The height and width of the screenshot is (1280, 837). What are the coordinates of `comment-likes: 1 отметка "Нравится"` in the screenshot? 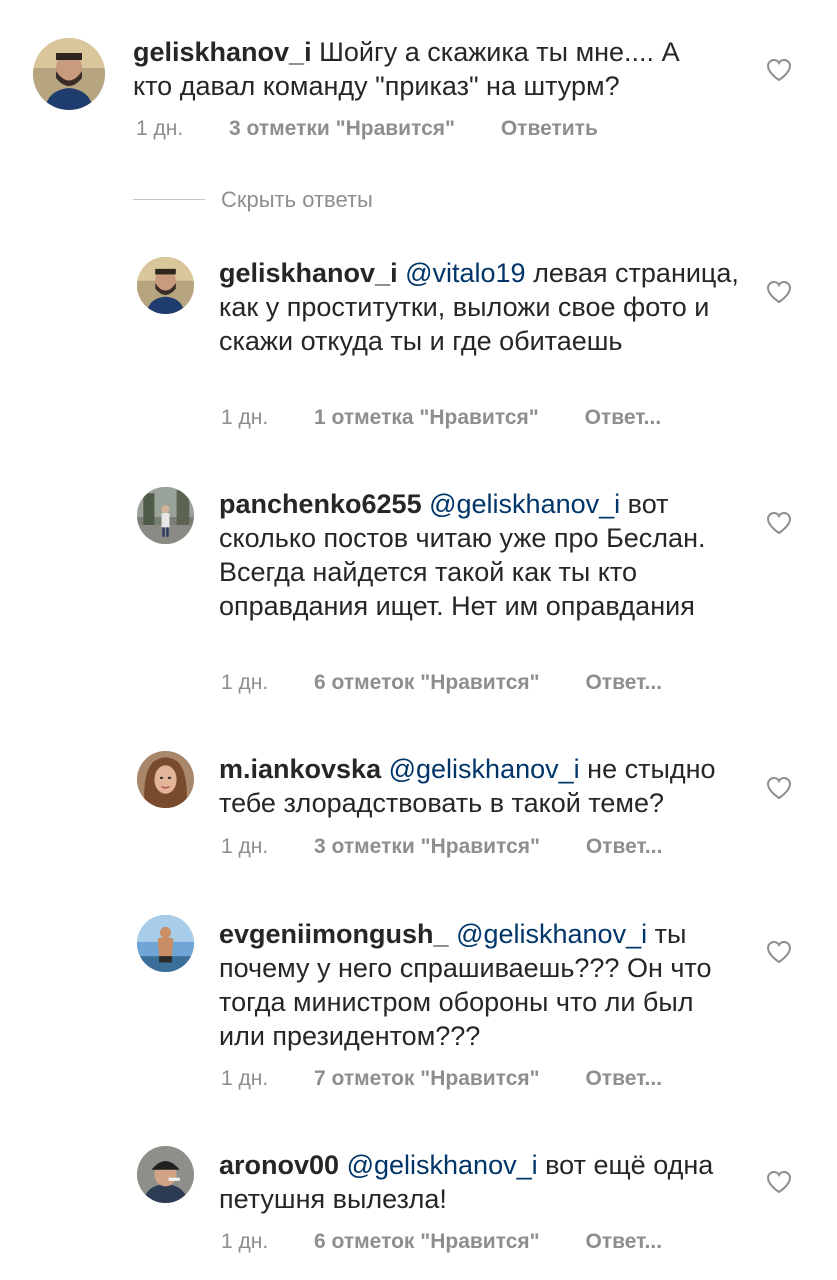 It's located at (426, 418).